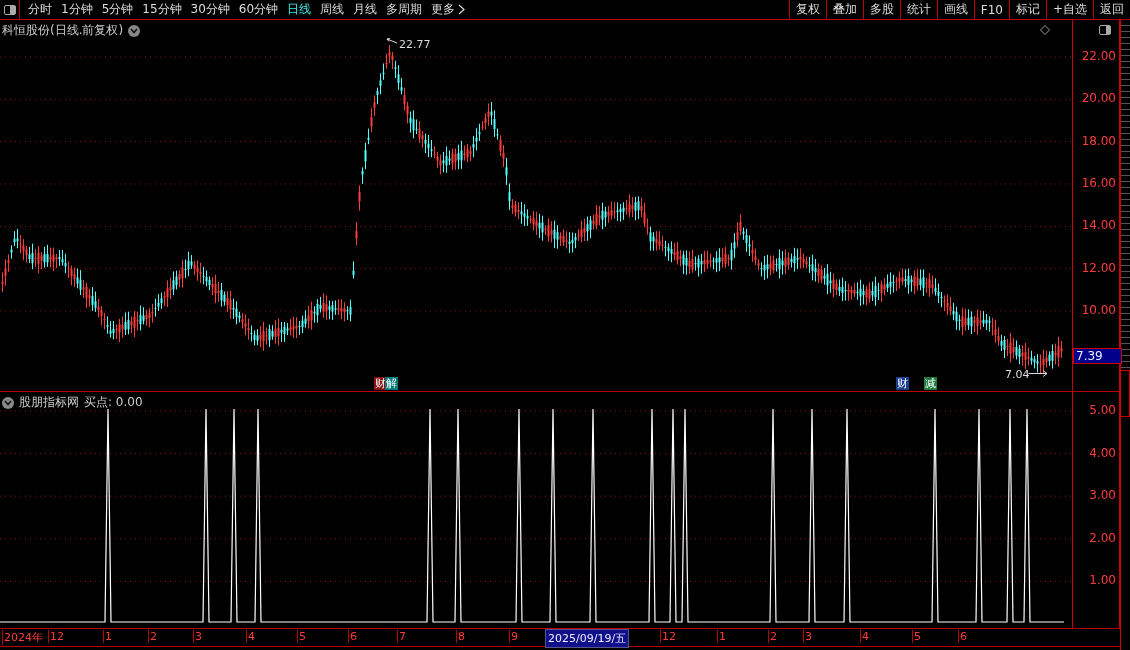 The image size is (1130, 650). I want to click on event-tag: 财, so click(902, 383).